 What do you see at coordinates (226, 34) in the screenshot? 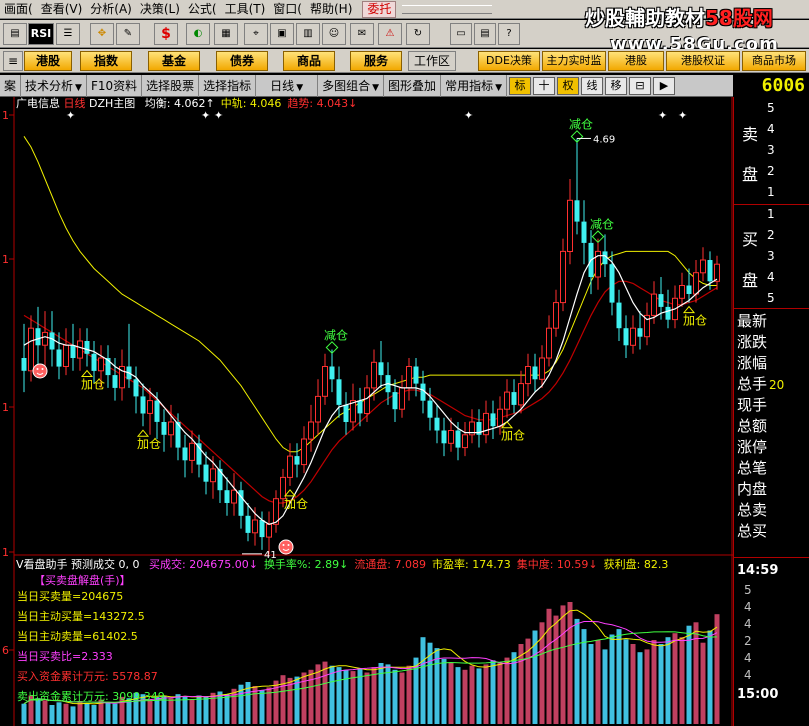
I see `grid-icon: ▦` at bounding box center [226, 34].